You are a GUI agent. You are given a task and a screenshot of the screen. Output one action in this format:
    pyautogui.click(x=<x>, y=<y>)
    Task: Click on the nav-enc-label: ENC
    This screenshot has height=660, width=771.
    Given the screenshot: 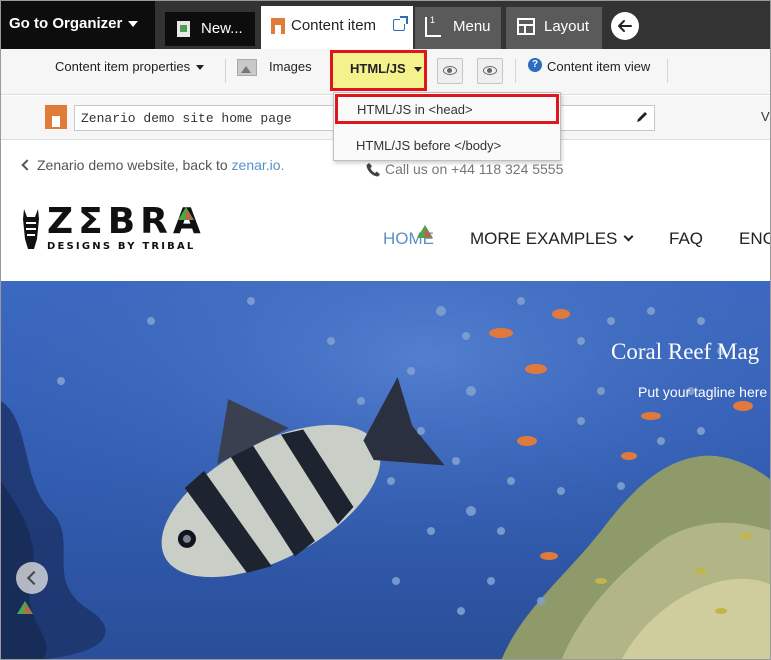 What is the action you would take?
    pyautogui.click(x=754, y=238)
    